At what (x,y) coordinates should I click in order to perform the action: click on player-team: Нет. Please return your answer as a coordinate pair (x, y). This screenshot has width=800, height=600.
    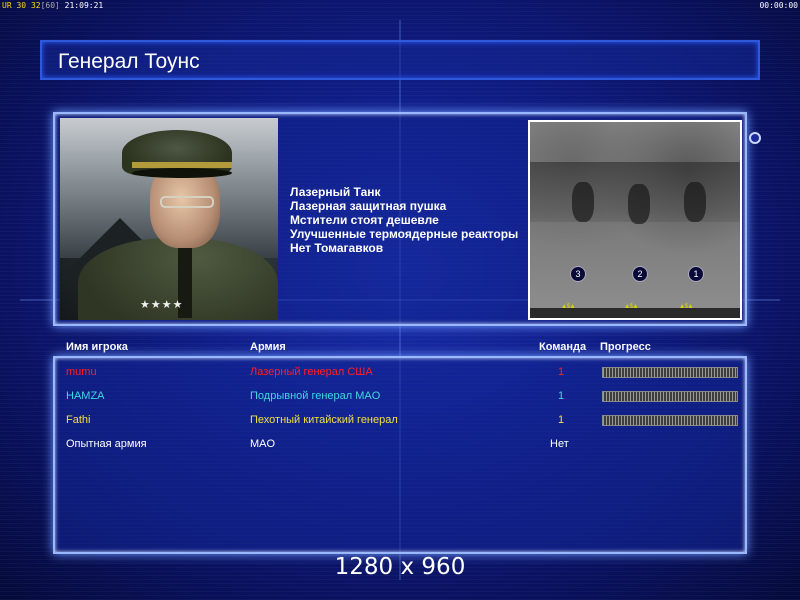
    Looking at the image, I should click on (559, 444).